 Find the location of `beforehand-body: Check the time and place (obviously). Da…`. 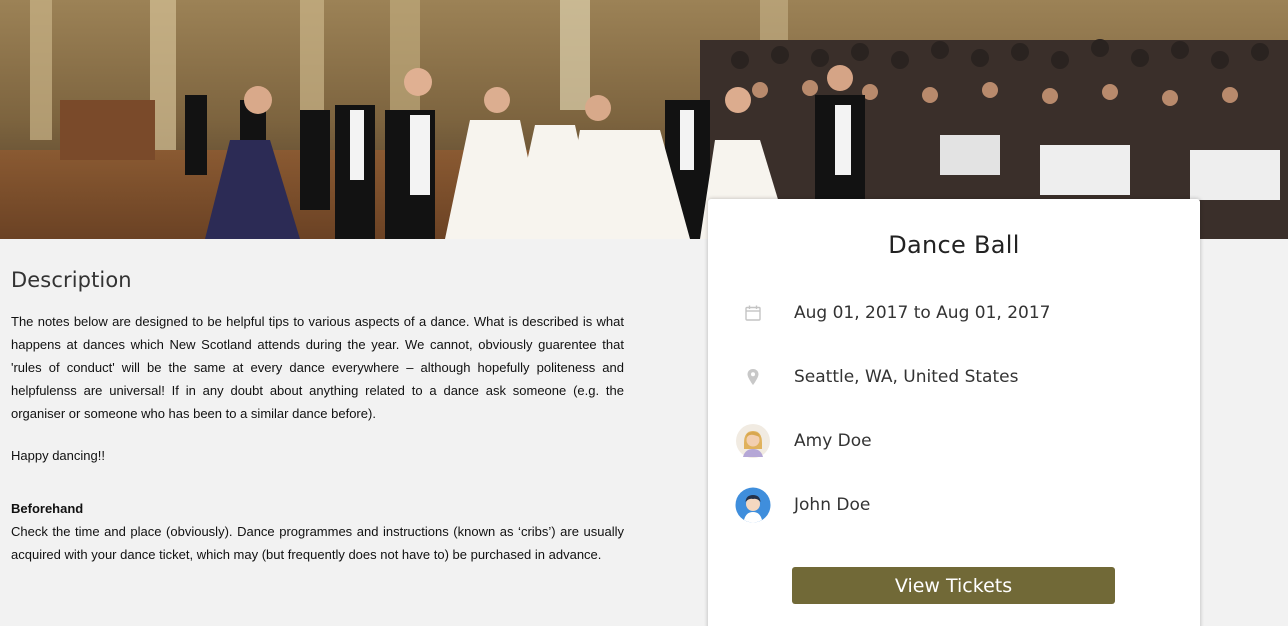

beforehand-body: Check the time and place (obviously). Da… is located at coordinates (317, 543).